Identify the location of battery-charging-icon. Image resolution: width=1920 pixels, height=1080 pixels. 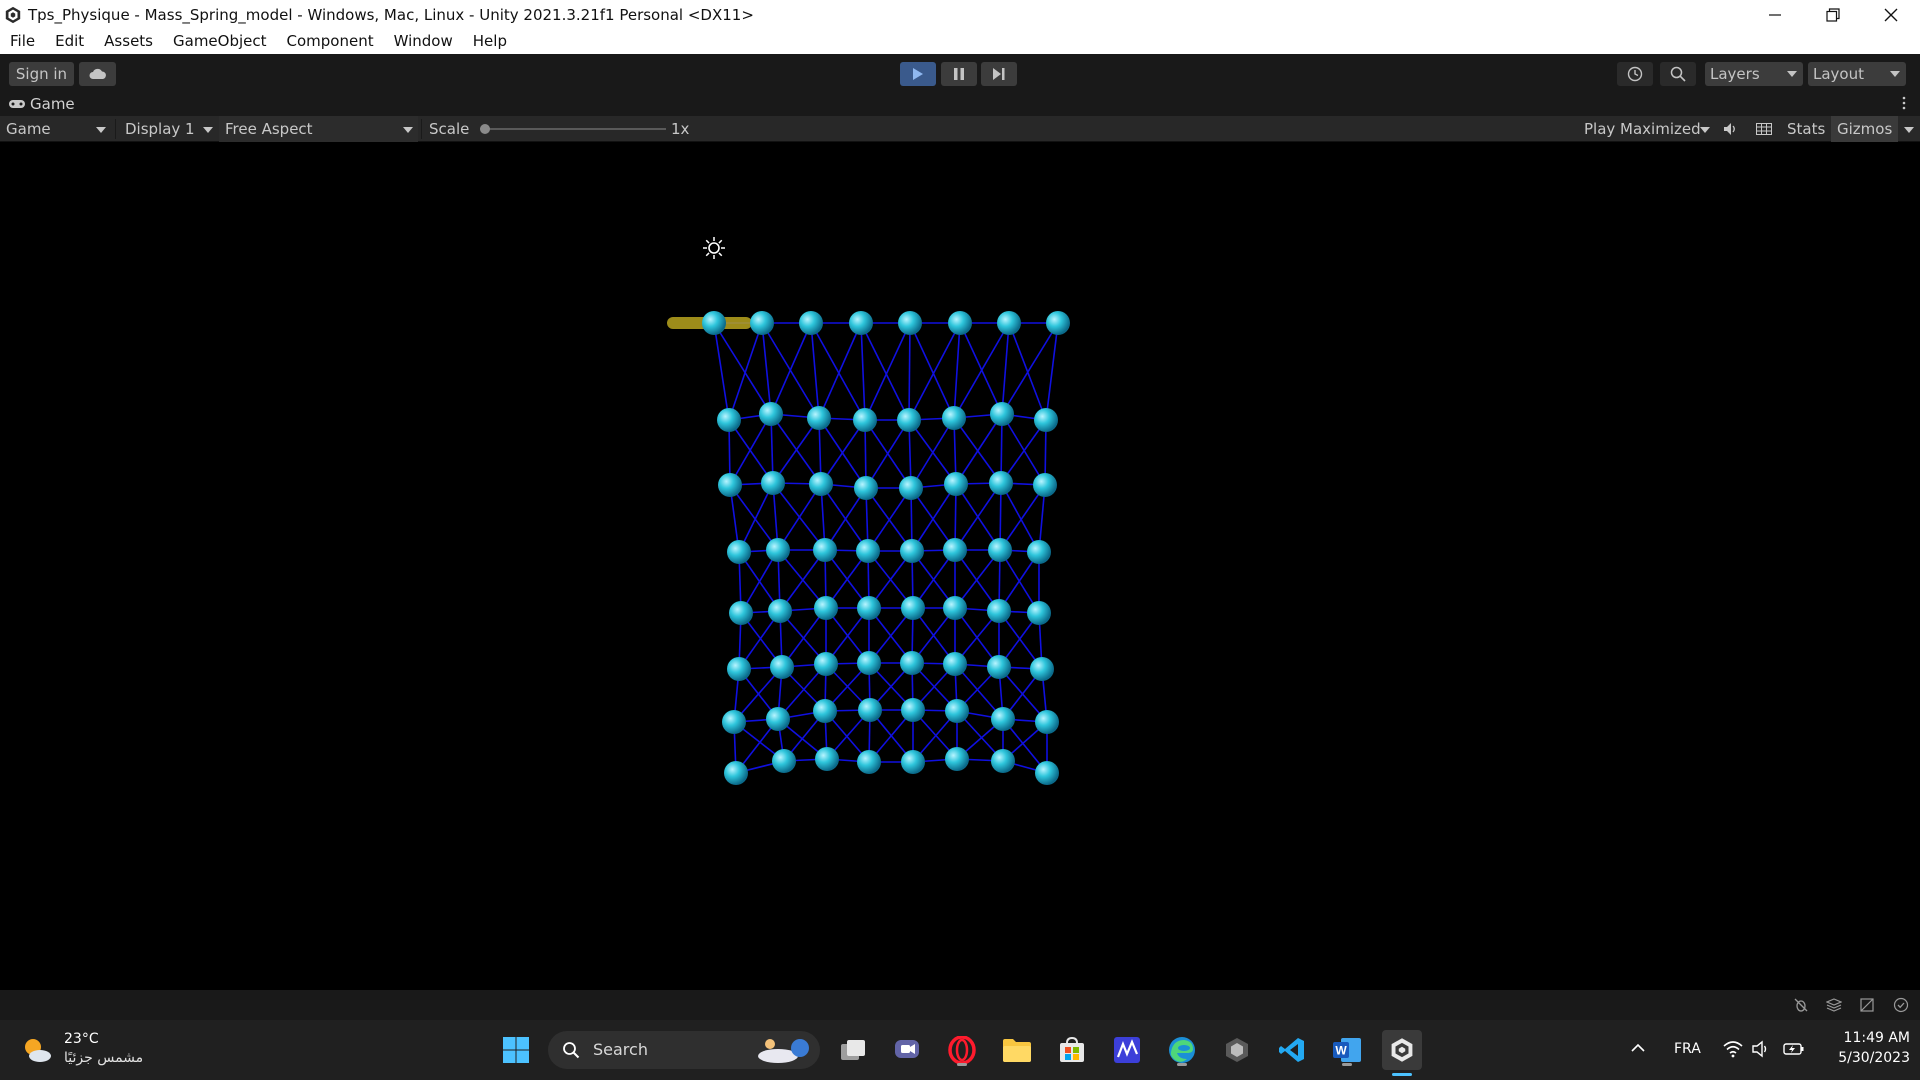
(1794, 1049).